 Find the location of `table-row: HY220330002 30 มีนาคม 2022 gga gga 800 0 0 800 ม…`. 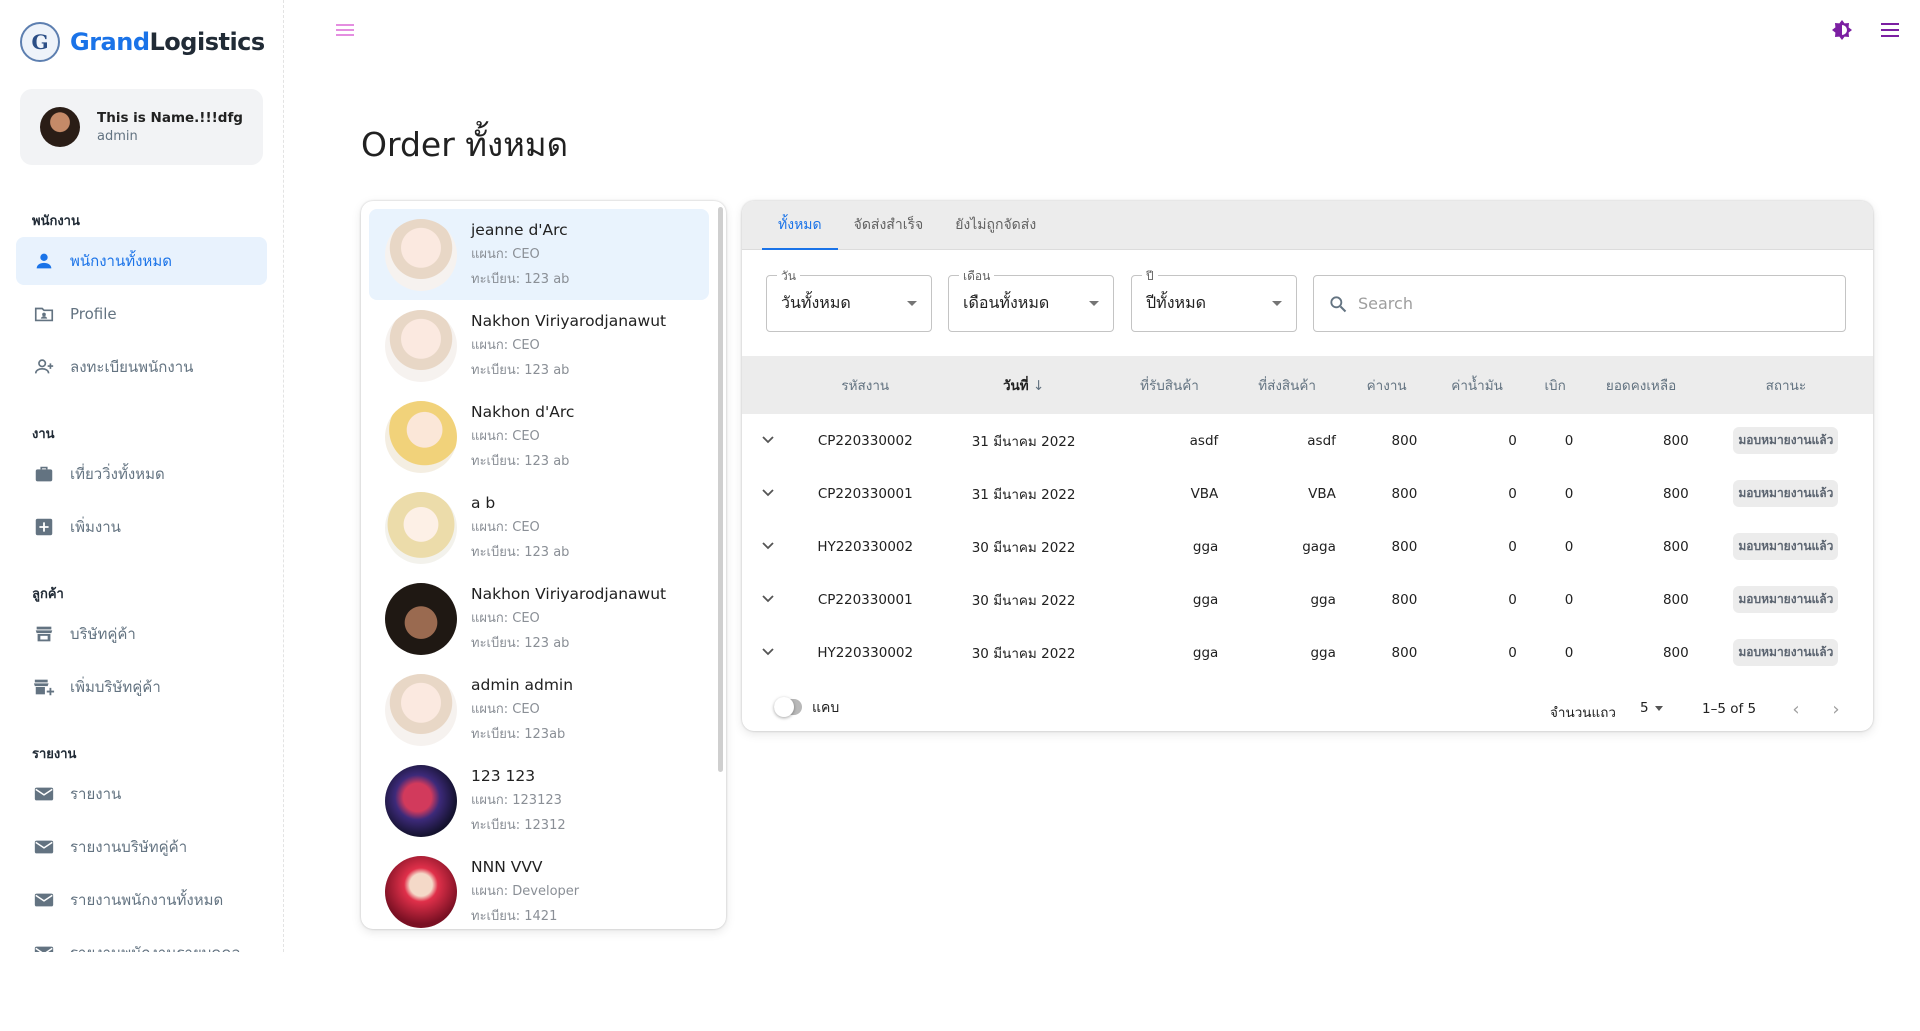

table-row: HY220330002 30 มีนาคม 2022 gga gga 800 0 0 800 ม… is located at coordinates (1307, 652).